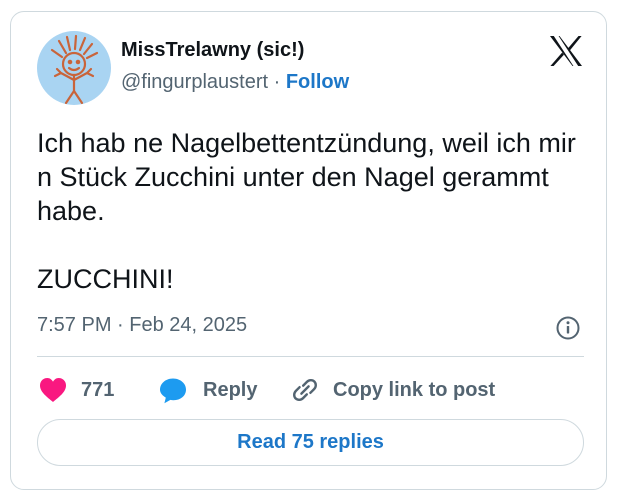 This screenshot has width=620, height=502. What do you see at coordinates (98, 389) in the screenshot?
I see `like-count: 771` at bounding box center [98, 389].